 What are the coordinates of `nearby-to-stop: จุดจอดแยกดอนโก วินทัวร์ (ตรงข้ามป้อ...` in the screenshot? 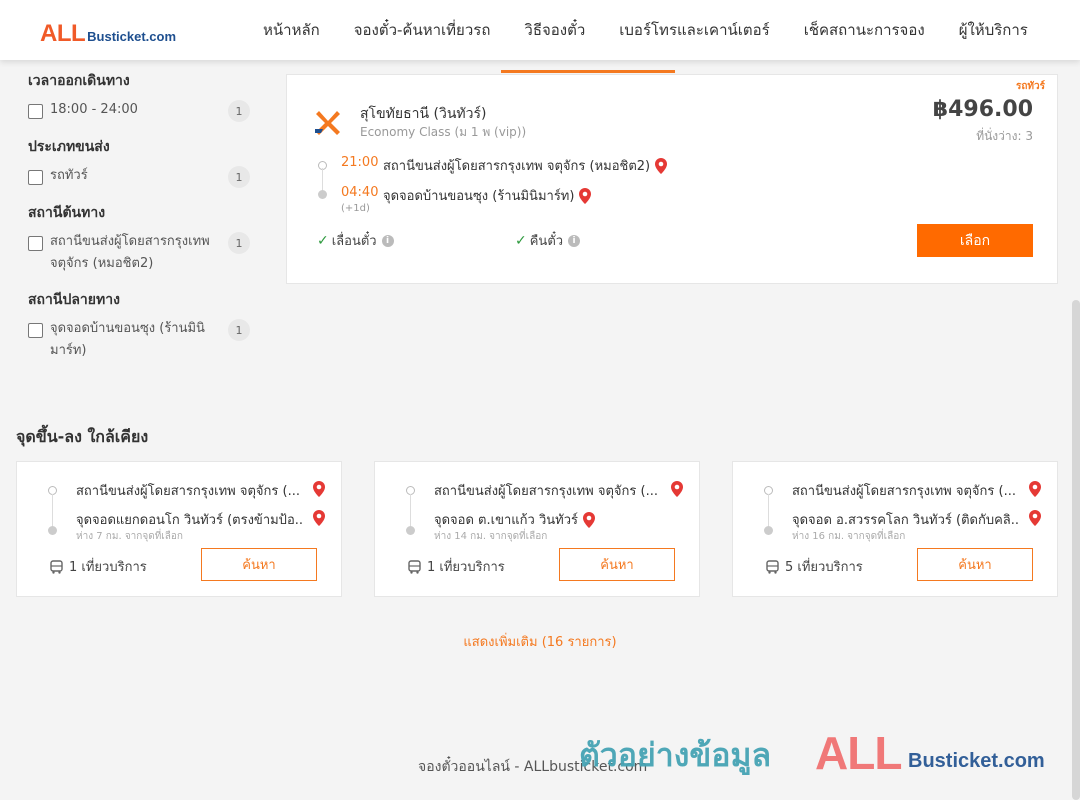 It's located at (190, 520).